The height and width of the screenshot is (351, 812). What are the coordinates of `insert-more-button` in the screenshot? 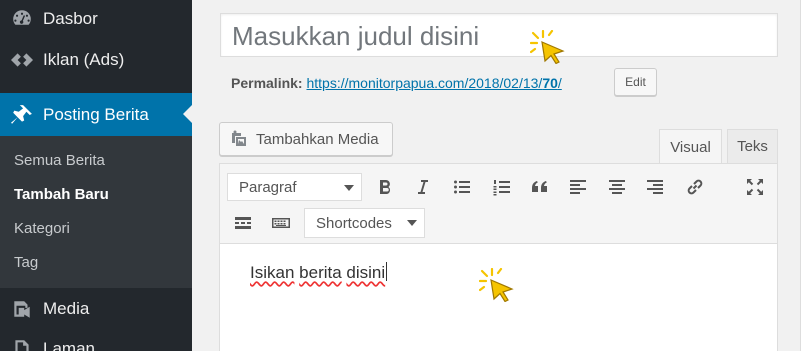 It's located at (243, 223).